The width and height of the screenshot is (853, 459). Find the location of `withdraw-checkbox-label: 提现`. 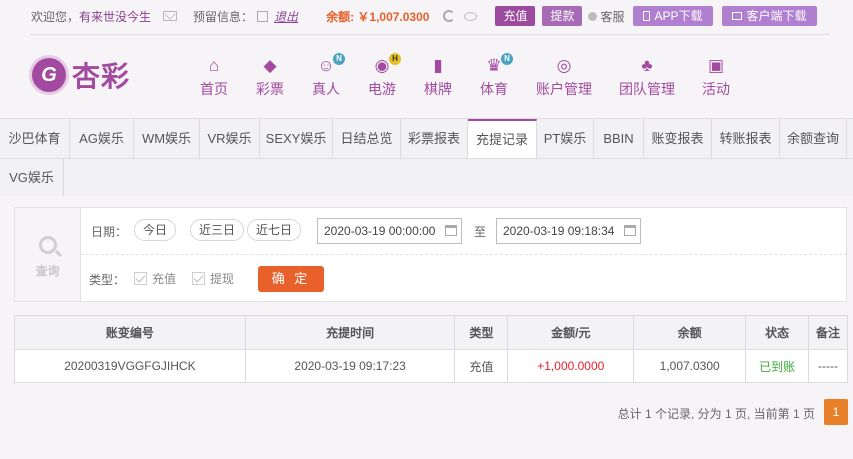

withdraw-checkbox-label: 提现 is located at coordinates (222, 279).